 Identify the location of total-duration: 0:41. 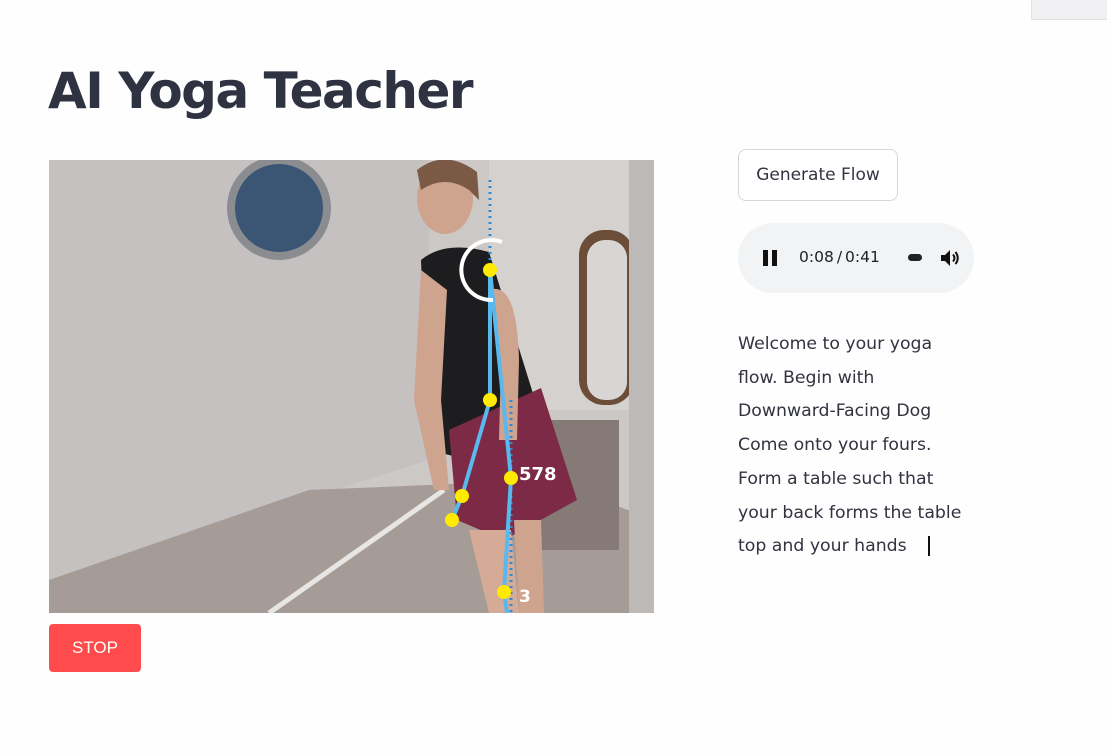
(862, 257).